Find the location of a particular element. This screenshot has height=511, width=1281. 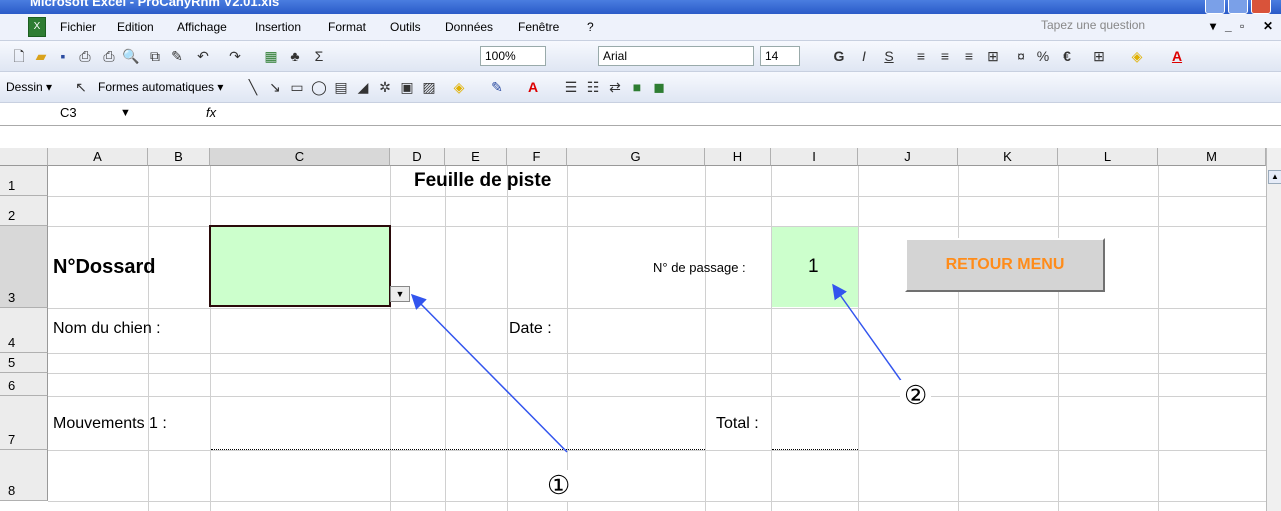

scroll-up-icon: ▲ is located at coordinates (1274, 177).